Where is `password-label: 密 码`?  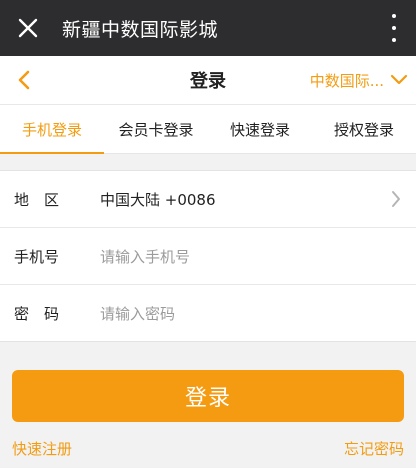
password-label: 密 码 is located at coordinates (37, 313).